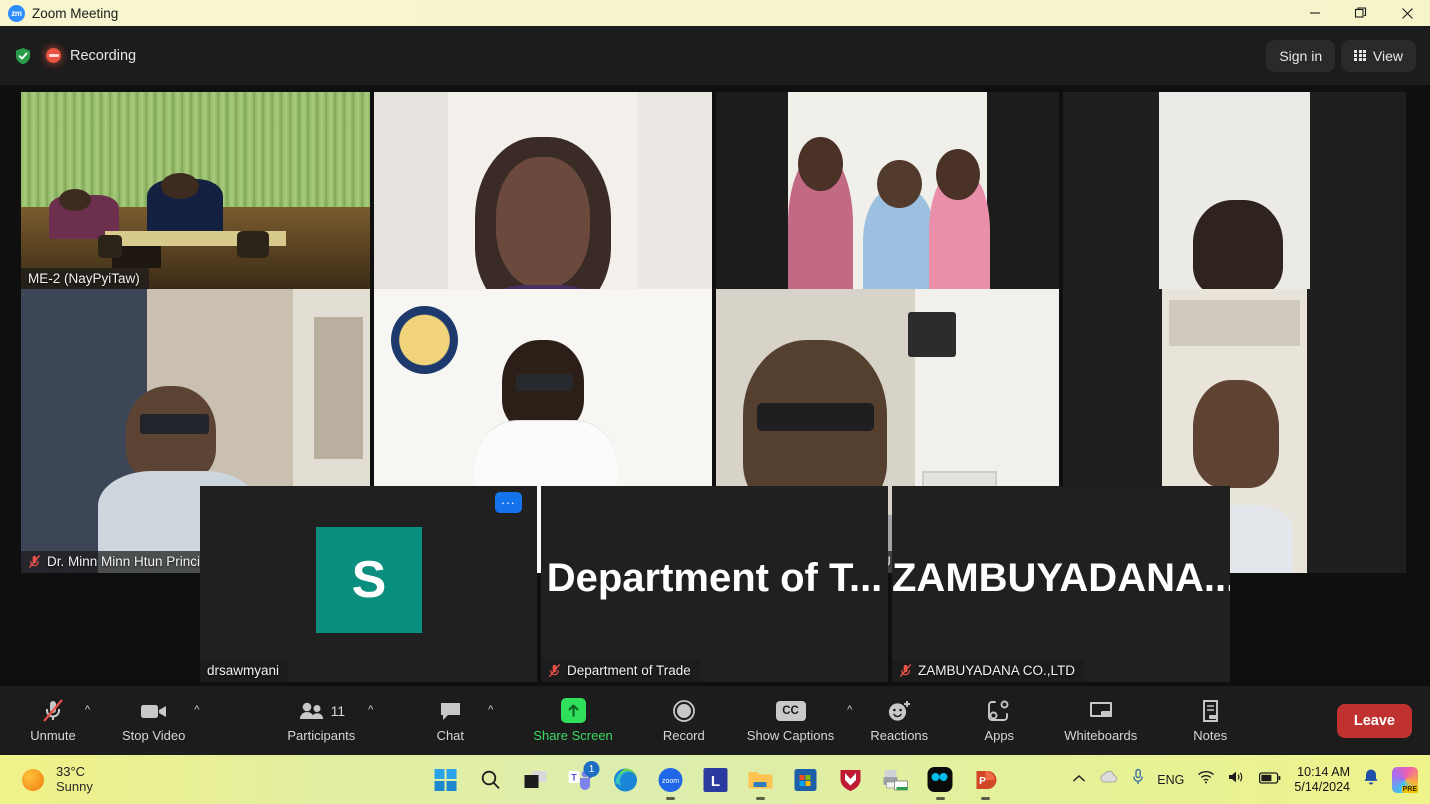 The height and width of the screenshot is (804, 1430). I want to click on language-indicator: ENG, so click(1170, 780).